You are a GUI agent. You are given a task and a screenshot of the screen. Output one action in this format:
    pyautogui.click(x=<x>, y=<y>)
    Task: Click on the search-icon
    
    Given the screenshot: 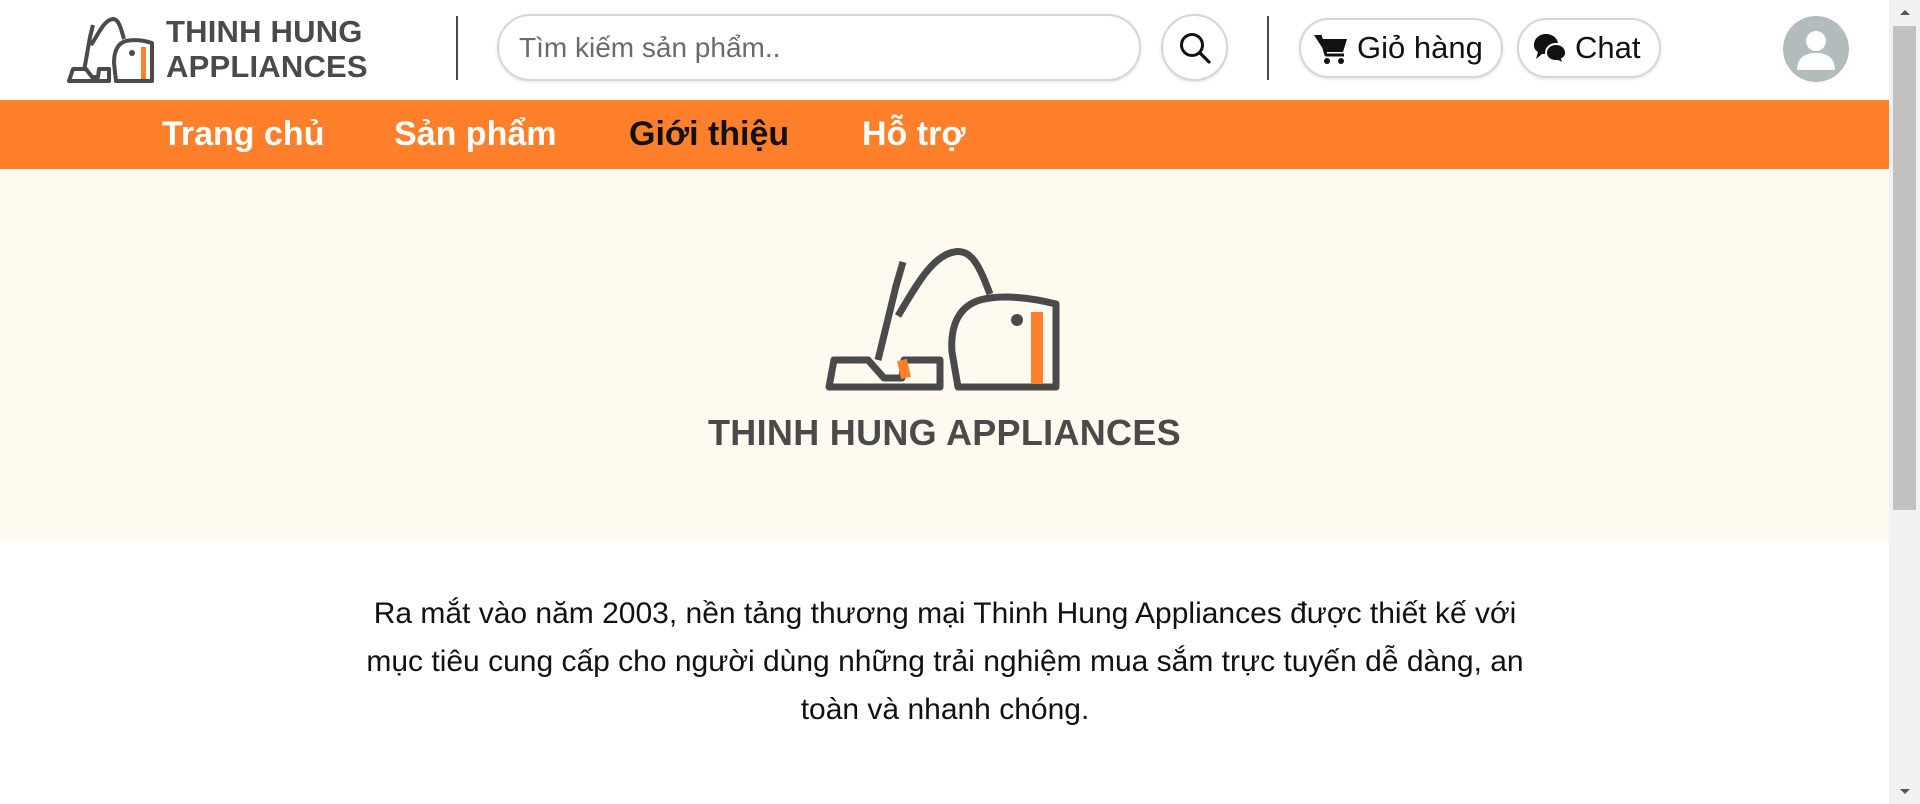 What is the action you would take?
    pyautogui.click(x=1195, y=48)
    